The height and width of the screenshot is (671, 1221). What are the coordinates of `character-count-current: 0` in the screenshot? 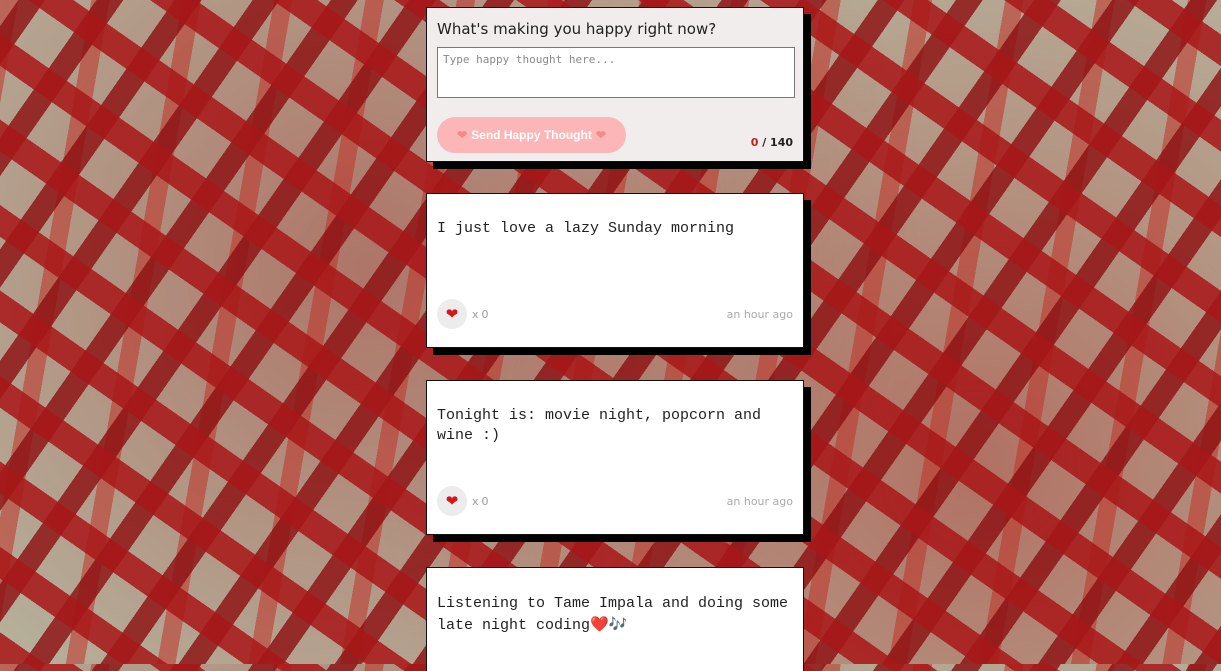 It's located at (754, 142).